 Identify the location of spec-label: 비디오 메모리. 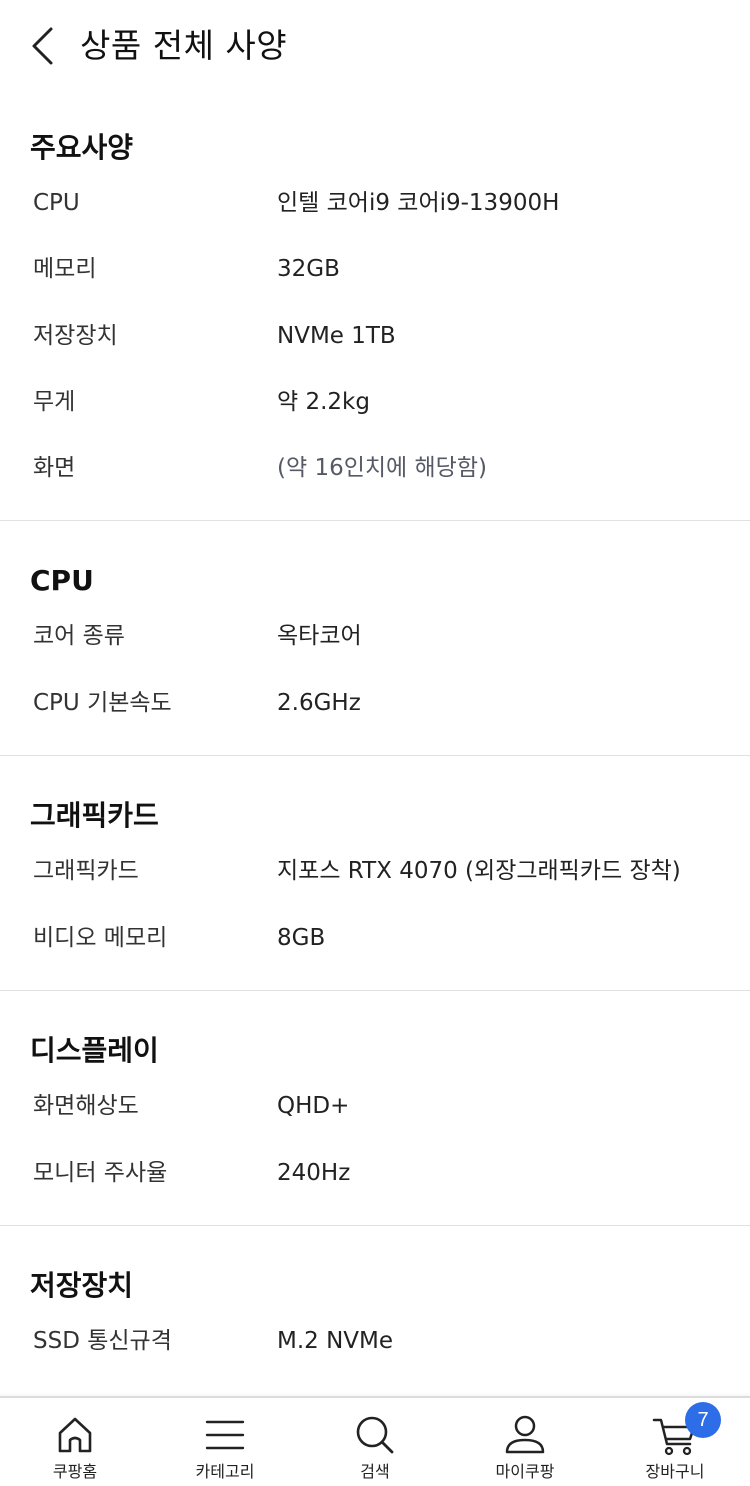
(100, 938).